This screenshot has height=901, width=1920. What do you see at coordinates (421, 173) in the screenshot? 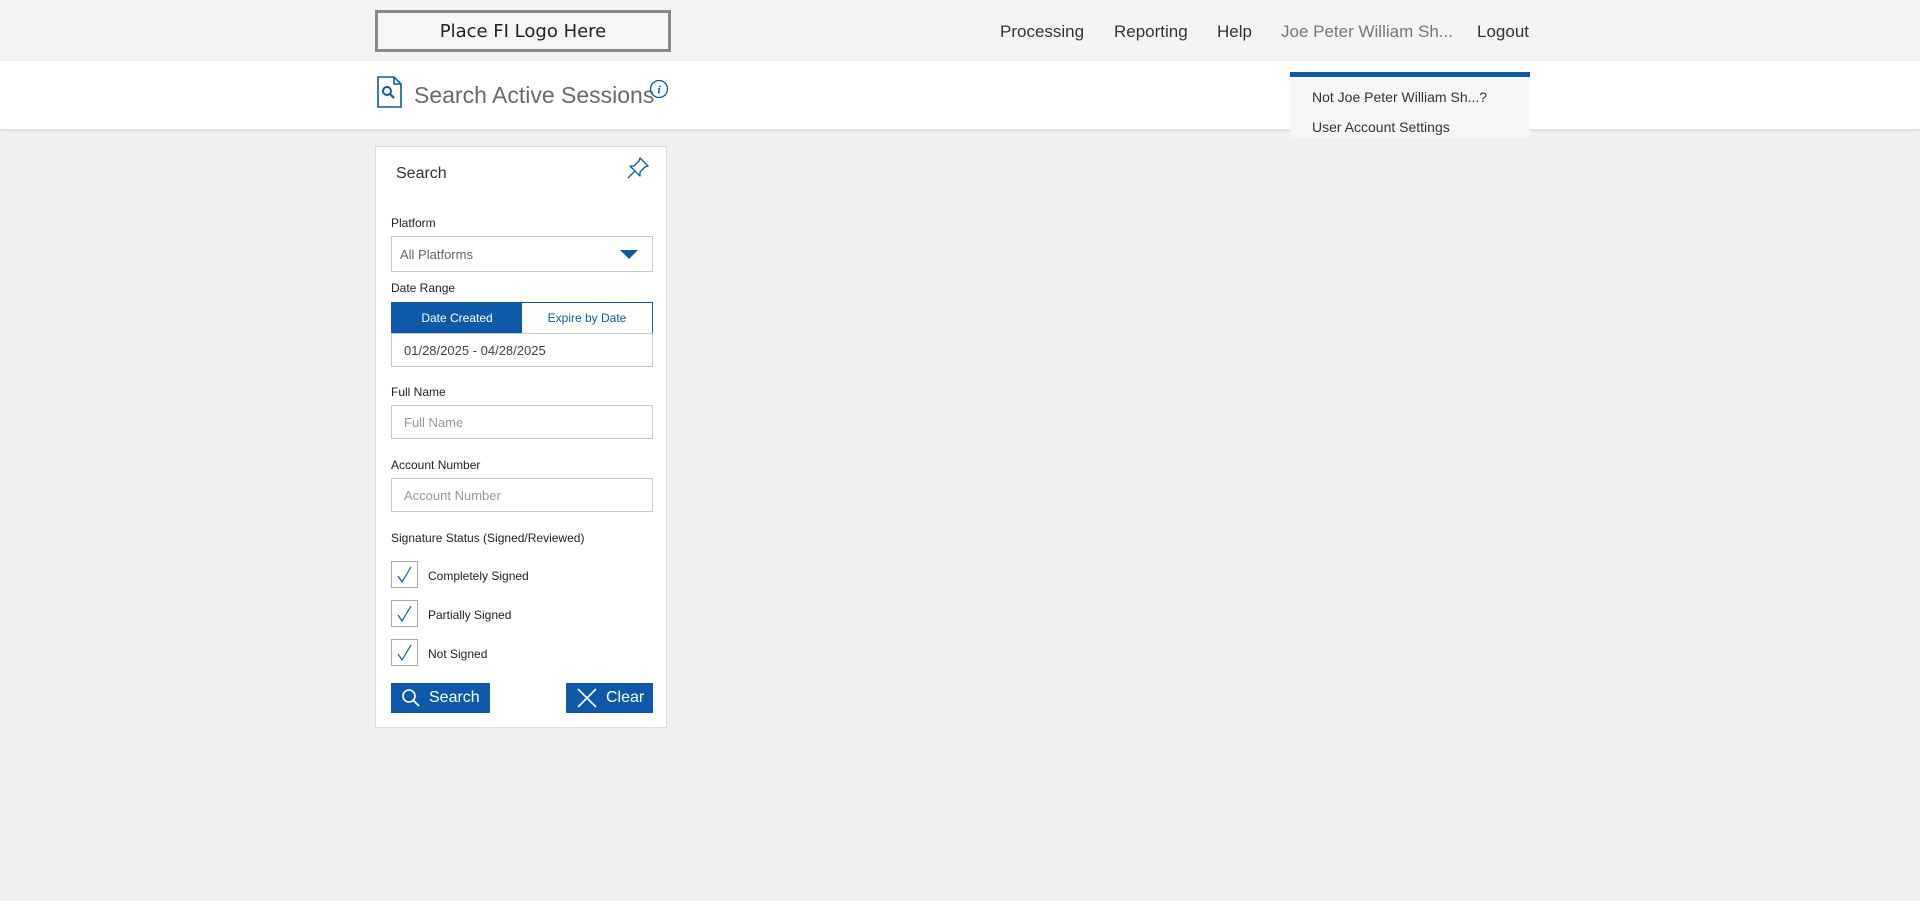
I see `search-panel-title: Search` at bounding box center [421, 173].